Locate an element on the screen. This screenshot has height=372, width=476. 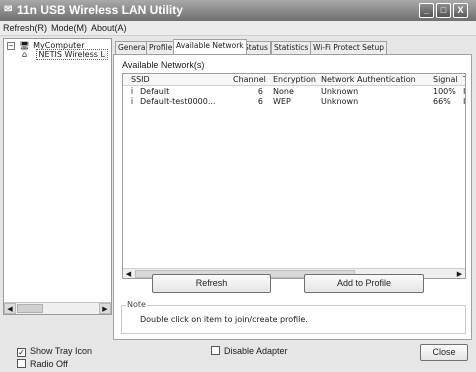
tab-wifi-protect-setup: Wi-Fi Protect Setup is located at coordinates (349, 47).